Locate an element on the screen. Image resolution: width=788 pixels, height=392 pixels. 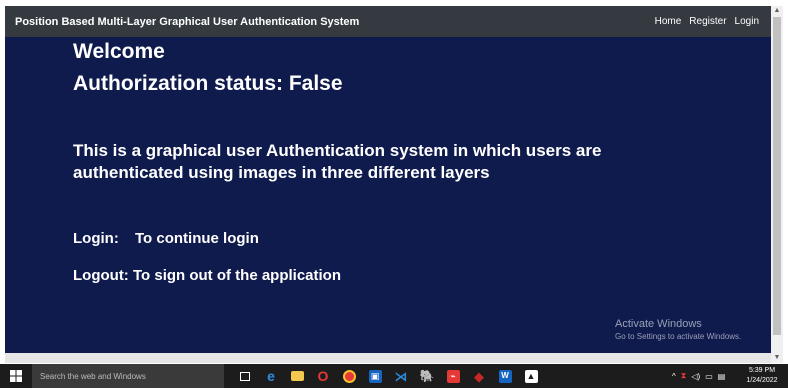
nav-link-register: Register is located at coordinates (707, 21).